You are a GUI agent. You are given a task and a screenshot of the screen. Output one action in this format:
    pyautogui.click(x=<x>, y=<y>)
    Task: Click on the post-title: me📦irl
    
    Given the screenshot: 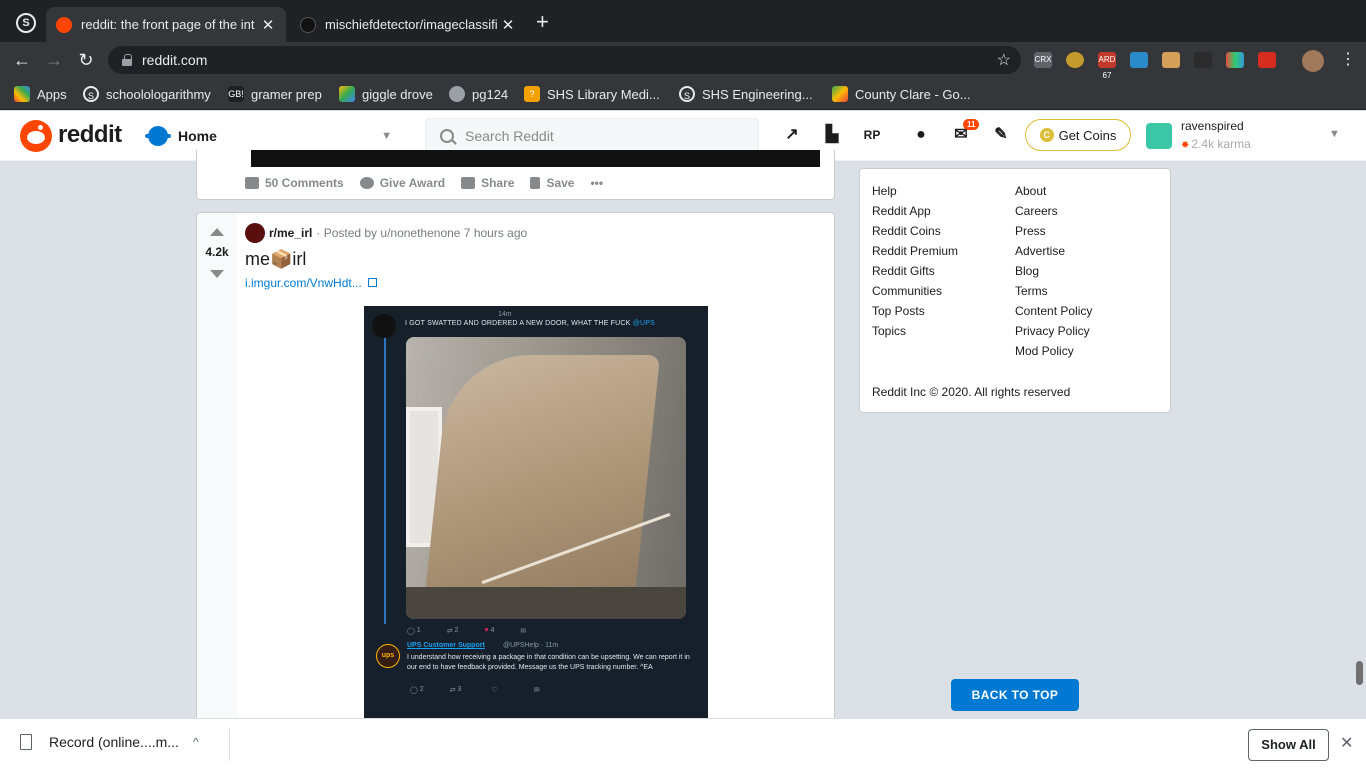 What is the action you would take?
    pyautogui.click(x=275, y=259)
    